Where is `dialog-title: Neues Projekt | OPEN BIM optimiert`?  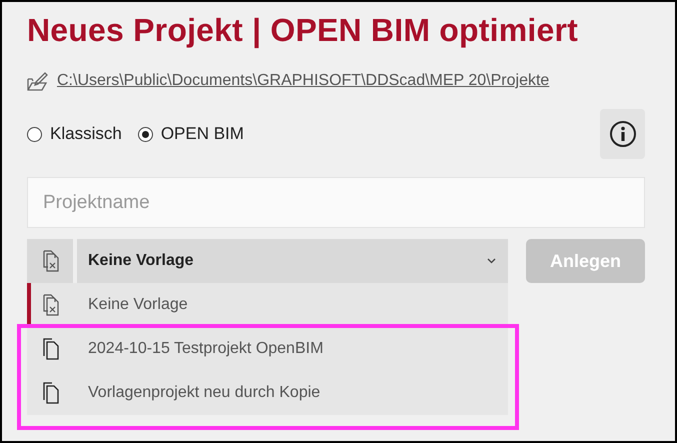
dialog-title: Neues Projekt | OPEN BIM optimiert is located at coordinates (303, 30).